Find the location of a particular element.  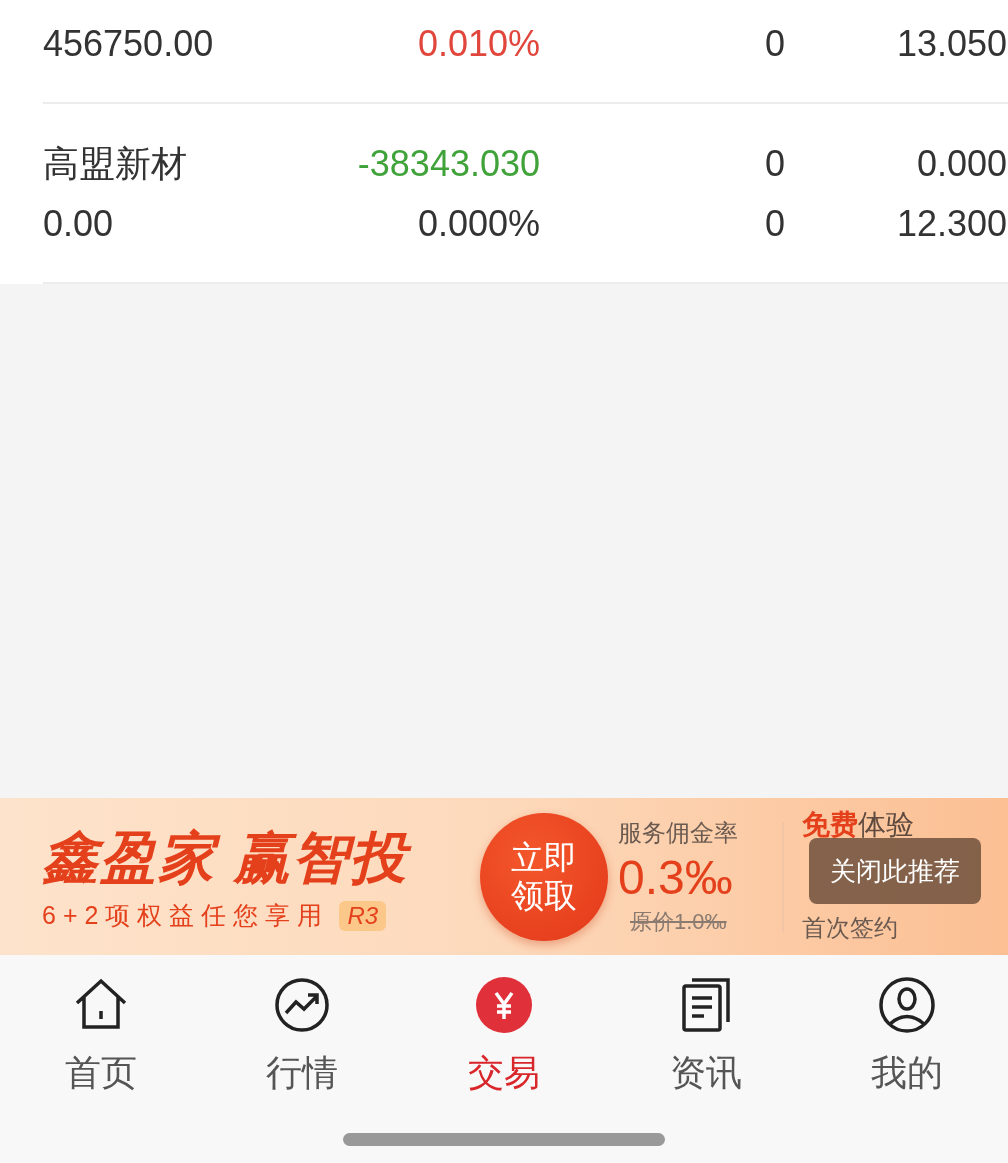

free-trial-label: 免费体验 is located at coordinates (858, 824).